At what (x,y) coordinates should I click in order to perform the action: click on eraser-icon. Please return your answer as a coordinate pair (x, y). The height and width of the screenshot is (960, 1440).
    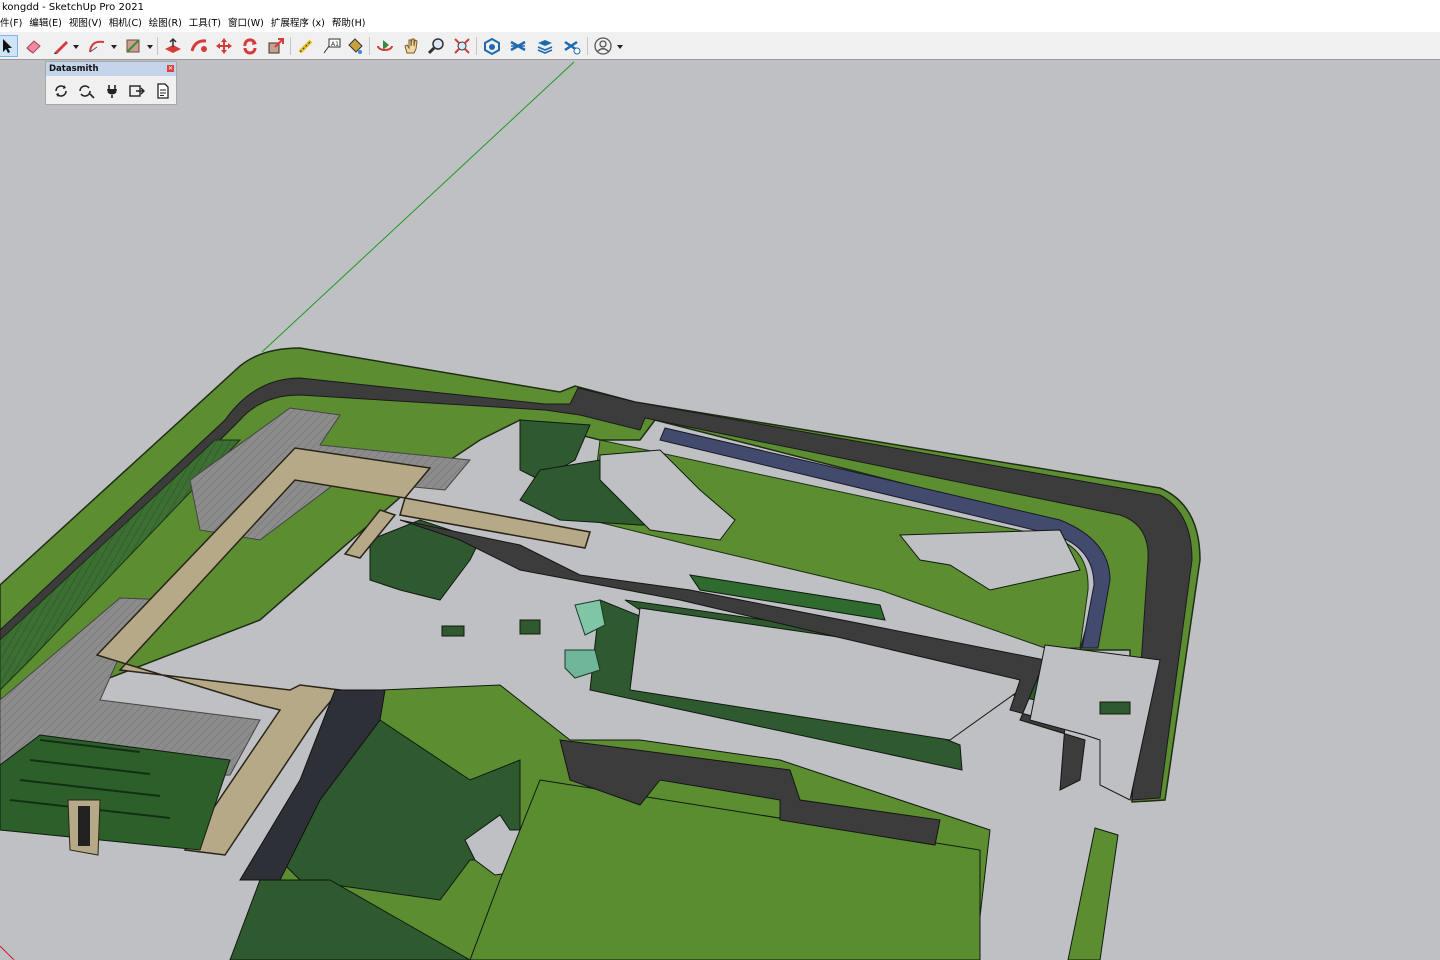
    Looking at the image, I should click on (33, 47).